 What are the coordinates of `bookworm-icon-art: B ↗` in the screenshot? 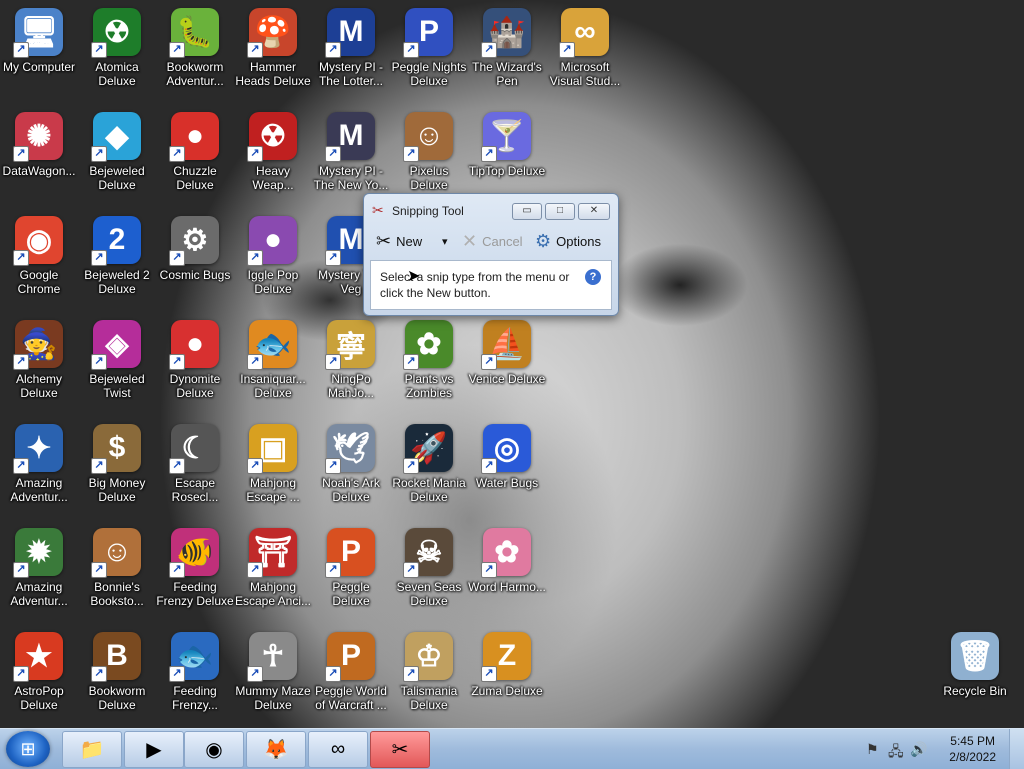 It's located at (116, 657).